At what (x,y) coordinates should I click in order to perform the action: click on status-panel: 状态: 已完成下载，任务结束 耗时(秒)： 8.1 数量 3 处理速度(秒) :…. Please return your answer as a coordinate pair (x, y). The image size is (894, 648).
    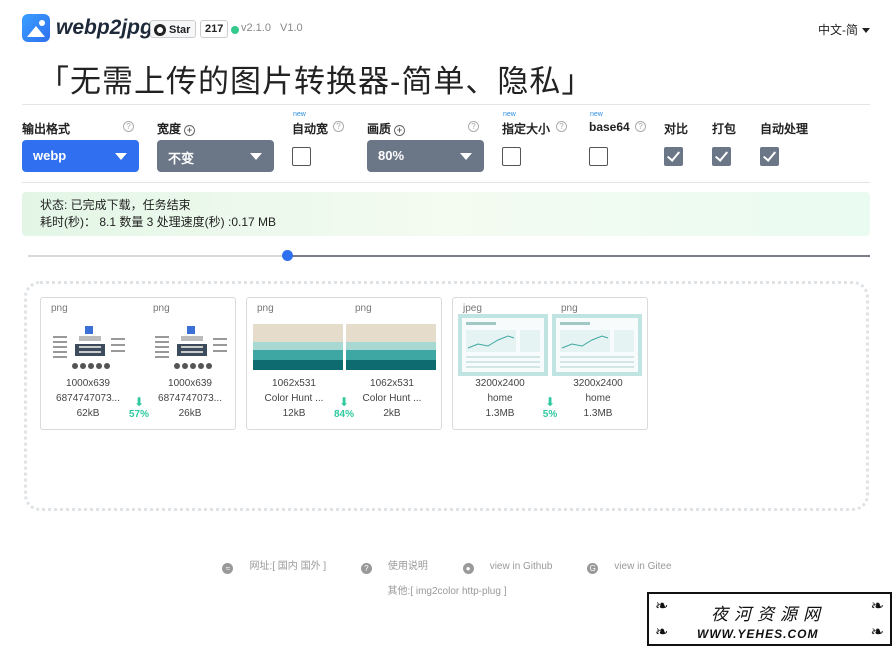
    Looking at the image, I should click on (446, 214).